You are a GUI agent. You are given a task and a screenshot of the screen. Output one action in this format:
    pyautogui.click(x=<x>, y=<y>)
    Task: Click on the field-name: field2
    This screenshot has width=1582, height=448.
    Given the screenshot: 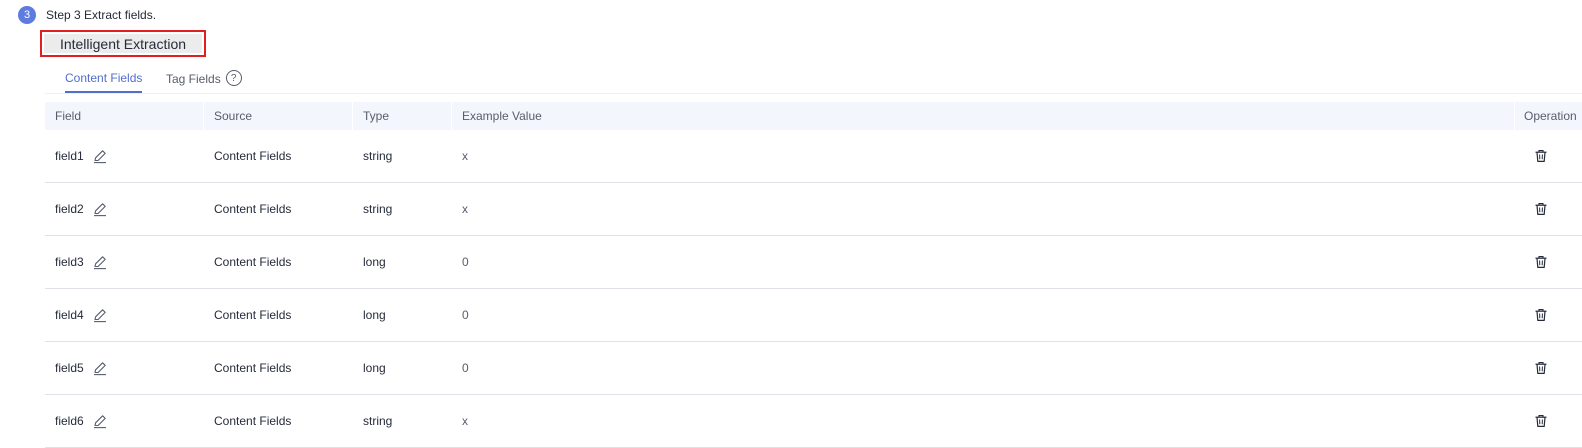 What is the action you would take?
    pyautogui.click(x=69, y=209)
    